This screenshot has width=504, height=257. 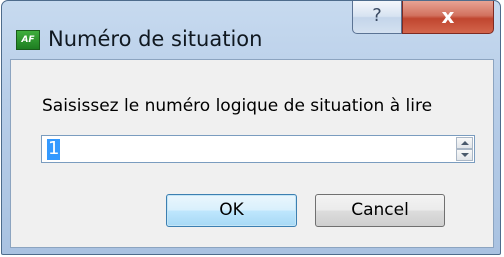 I want to click on cancel-button: Cancel, so click(x=380, y=210).